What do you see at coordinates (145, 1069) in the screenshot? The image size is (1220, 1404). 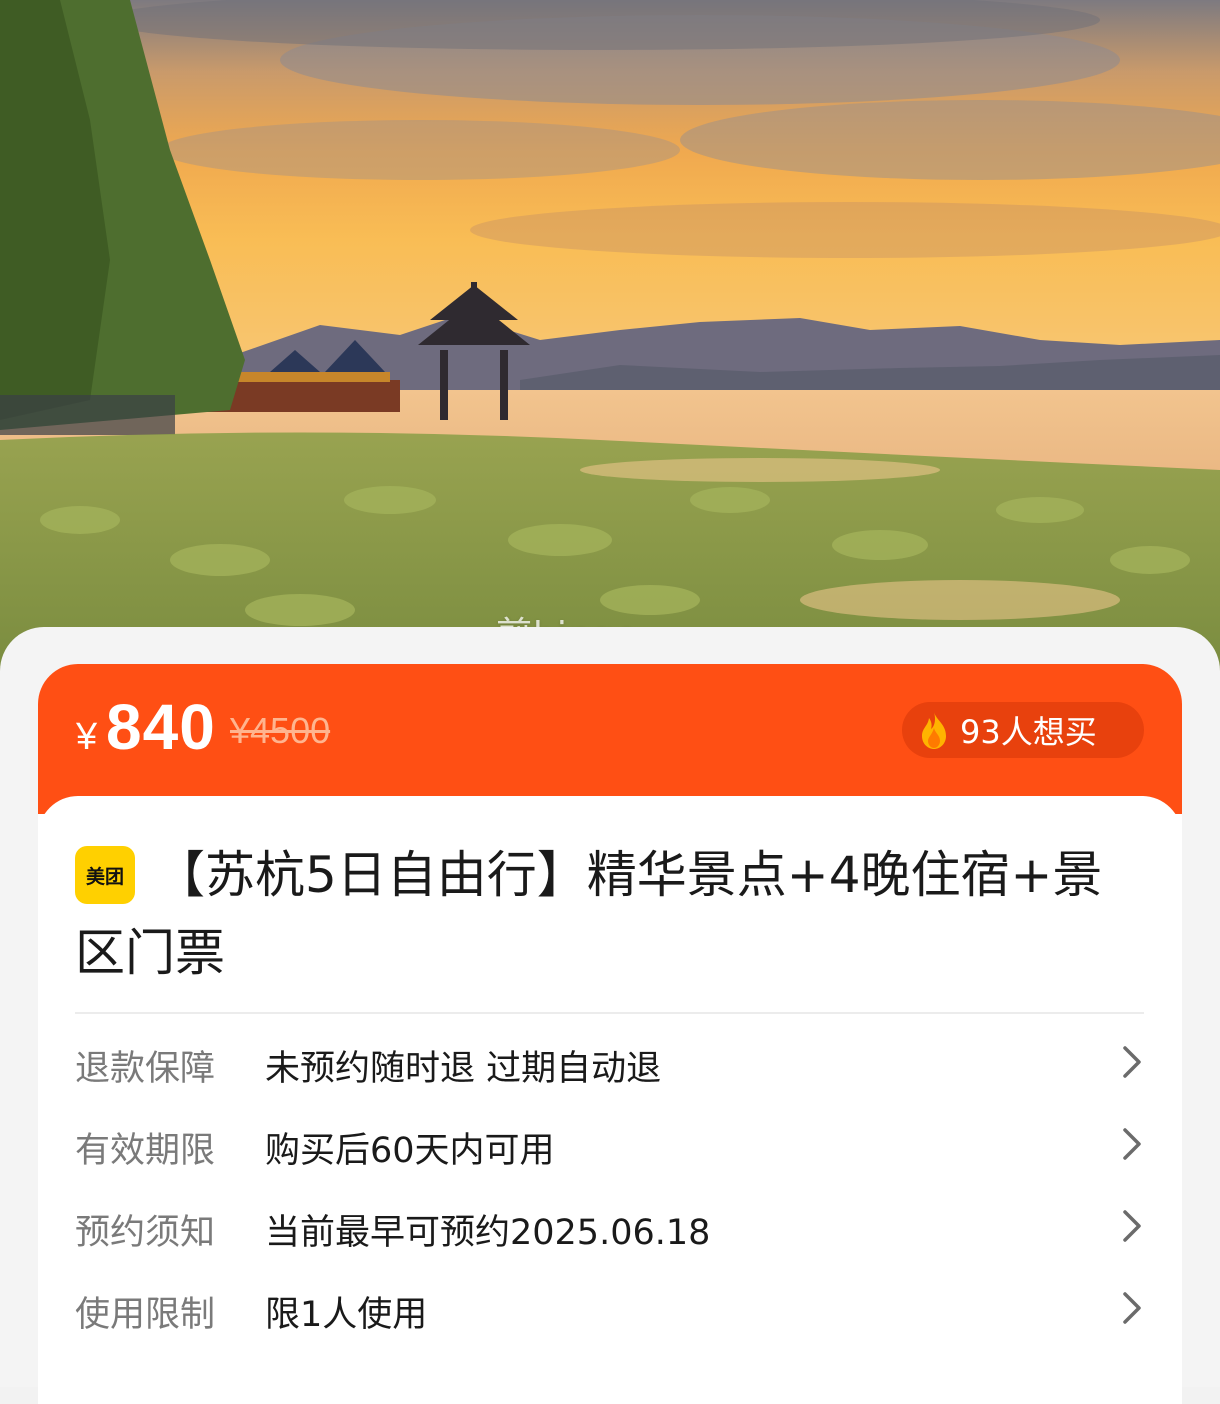 I see `info-label: 退款保障` at bounding box center [145, 1069].